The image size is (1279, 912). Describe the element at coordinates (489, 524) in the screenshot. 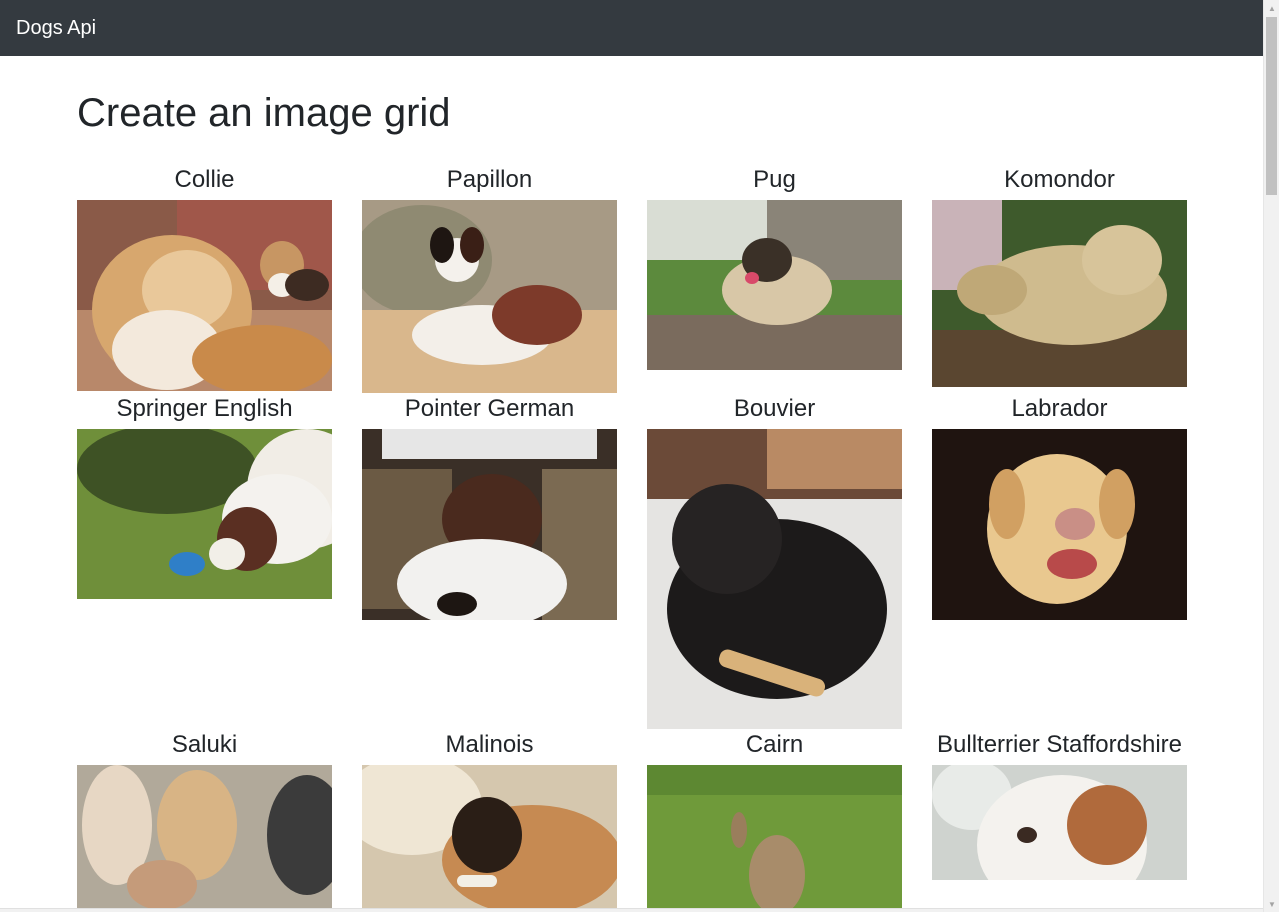

I see `dog-photo-pointer-german` at that location.